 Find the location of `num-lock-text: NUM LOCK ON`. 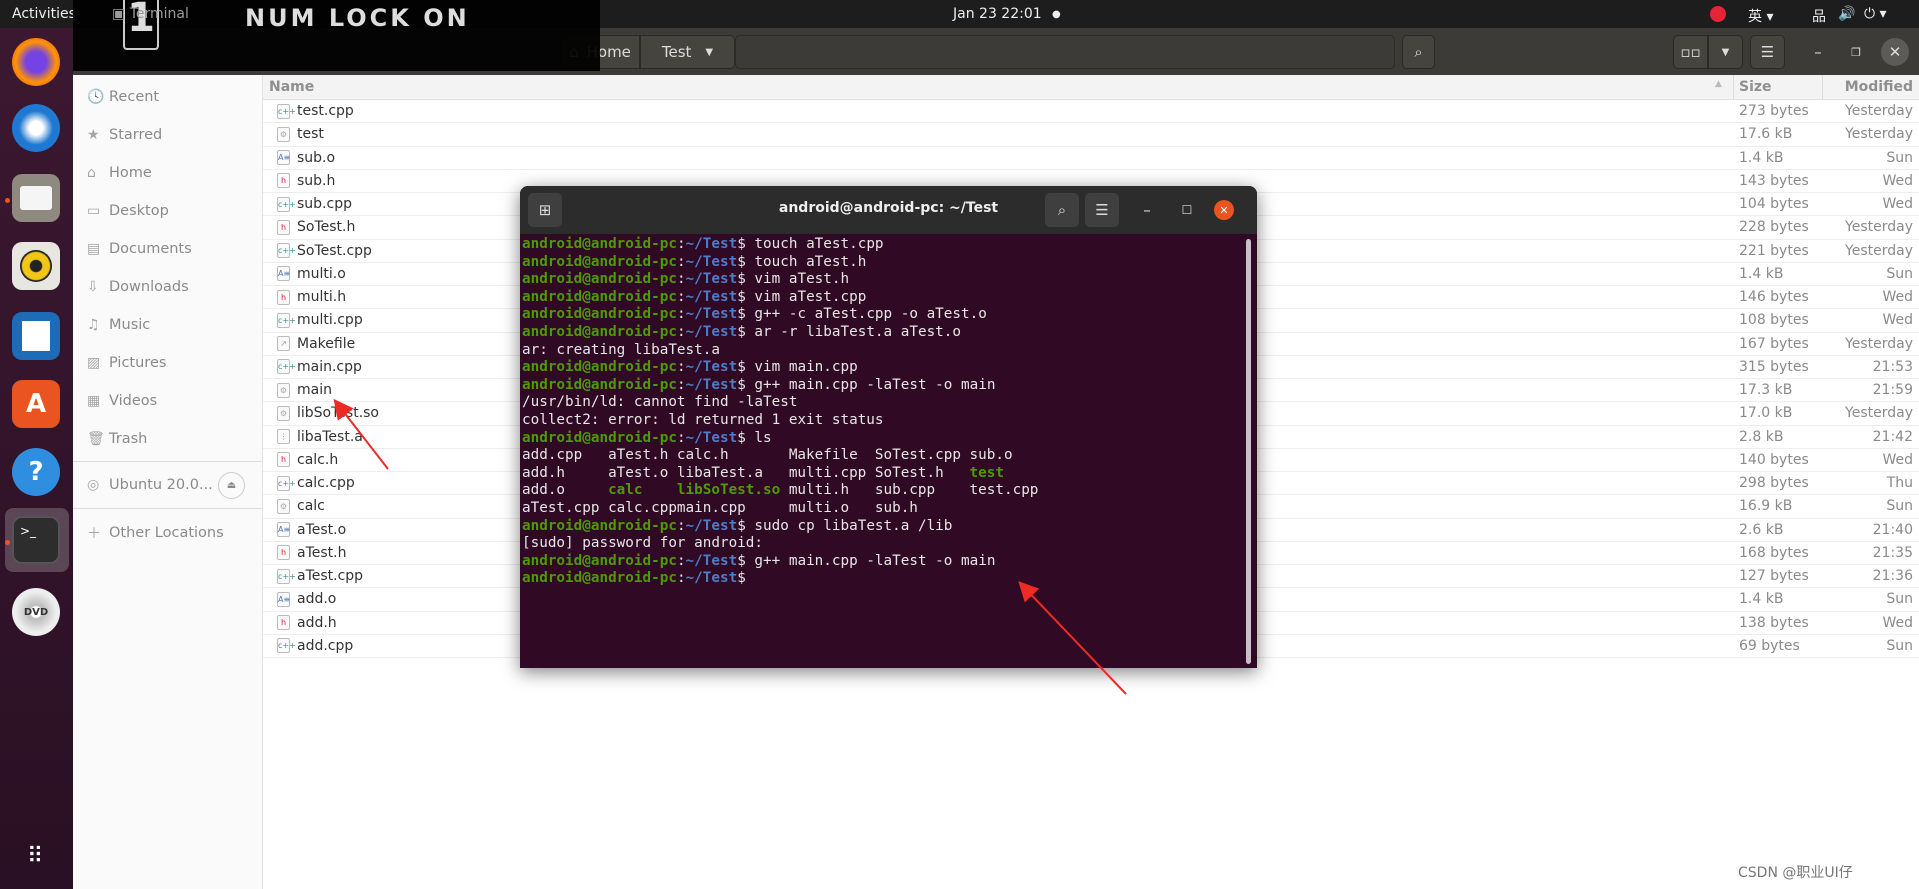

num-lock-text: NUM LOCK ON is located at coordinates (357, 18).